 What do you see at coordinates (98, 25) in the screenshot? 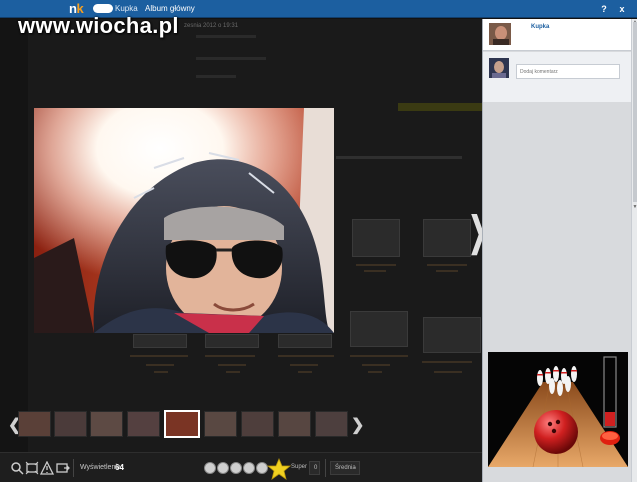
I see `watermark: www.wiocha.pl` at bounding box center [98, 25].